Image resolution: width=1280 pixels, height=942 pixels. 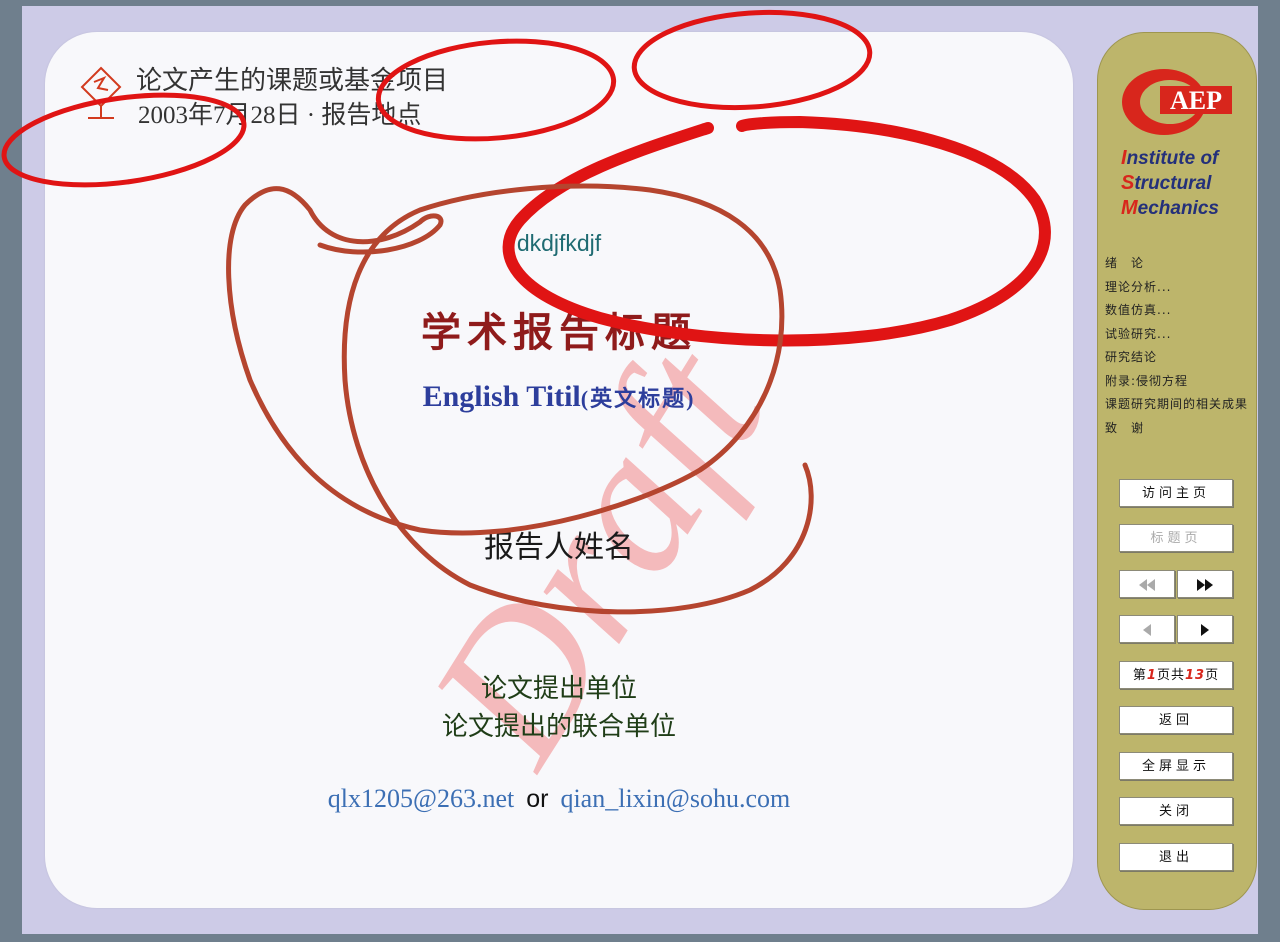 I want to click on institute-line-3: Mechanics, so click(x=1170, y=208).